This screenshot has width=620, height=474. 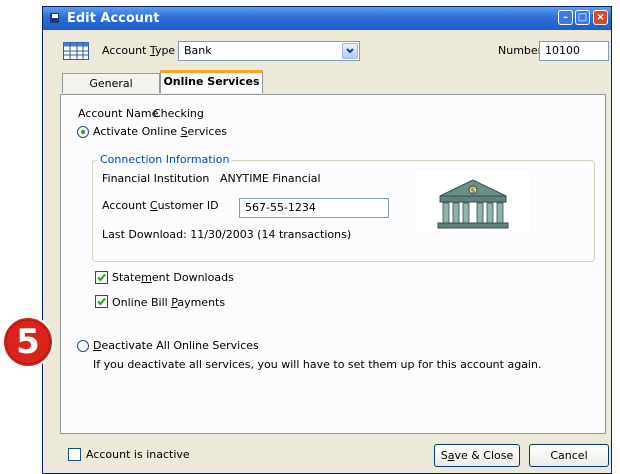 I want to click on financial-institution-label: Financial Institution, so click(x=156, y=178).